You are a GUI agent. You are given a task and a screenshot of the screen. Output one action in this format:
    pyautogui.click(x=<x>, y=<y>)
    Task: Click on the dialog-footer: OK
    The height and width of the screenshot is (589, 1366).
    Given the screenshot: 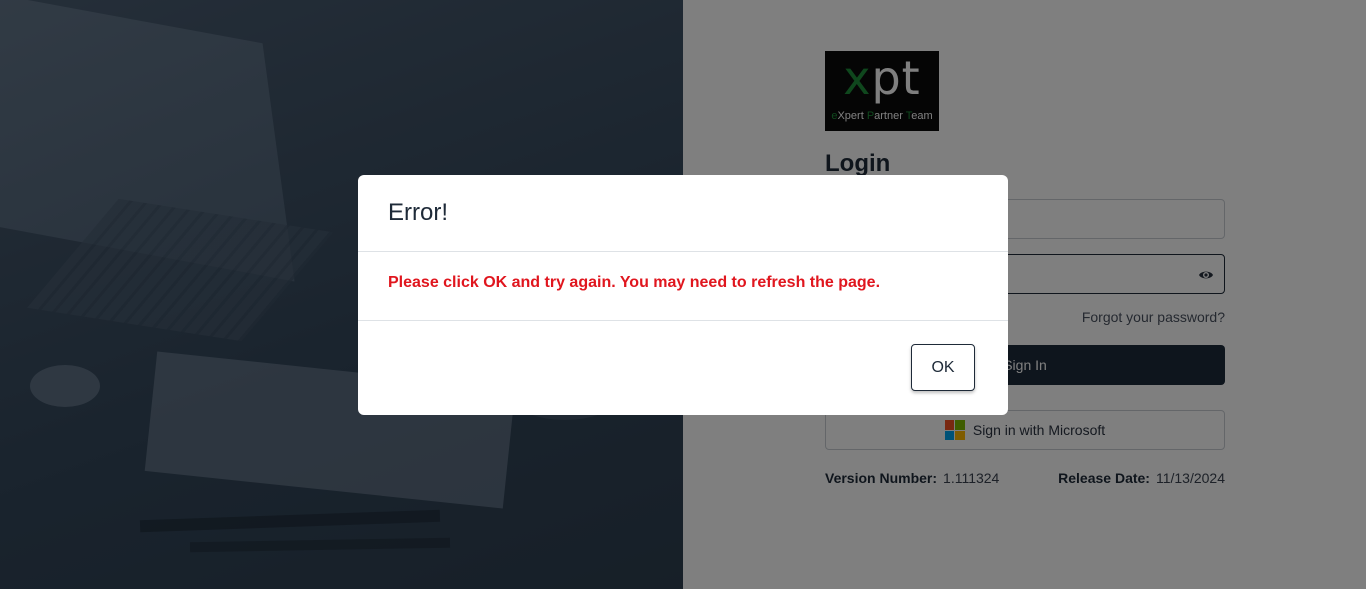 What is the action you would take?
    pyautogui.click(x=683, y=368)
    